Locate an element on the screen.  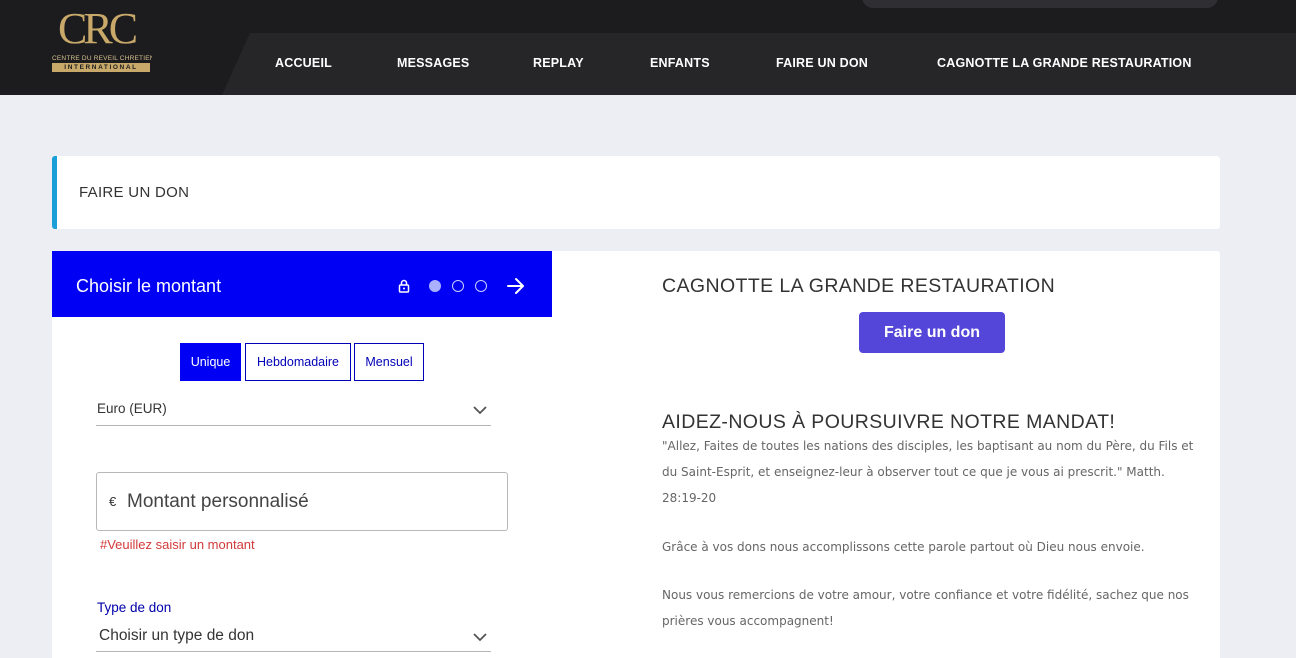
amount-input is located at coordinates (312, 502).